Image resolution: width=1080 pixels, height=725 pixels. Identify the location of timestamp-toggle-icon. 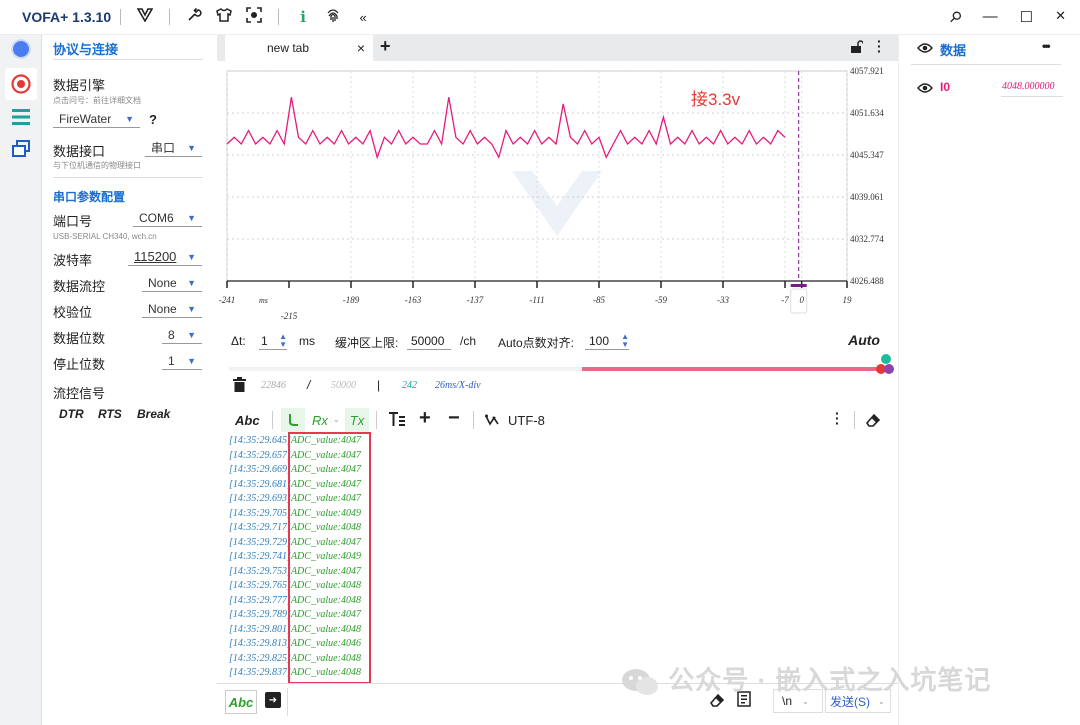
(293, 420).